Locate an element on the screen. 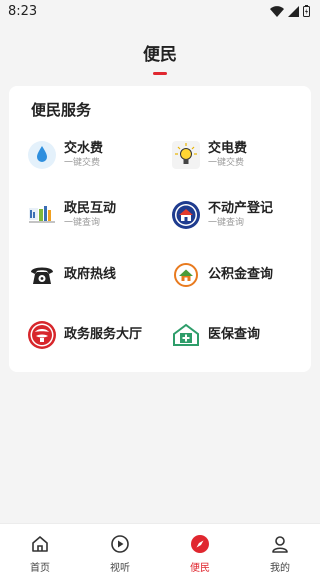 Image resolution: width=320 pixels, height=580 pixels. service-water-bill: 交水费 一键交费 is located at coordinates (97, 155).